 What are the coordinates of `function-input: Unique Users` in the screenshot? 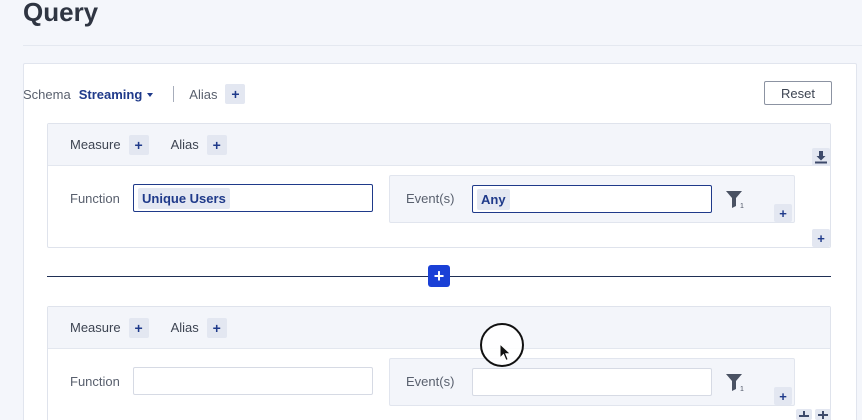 It's located at (253, 198).